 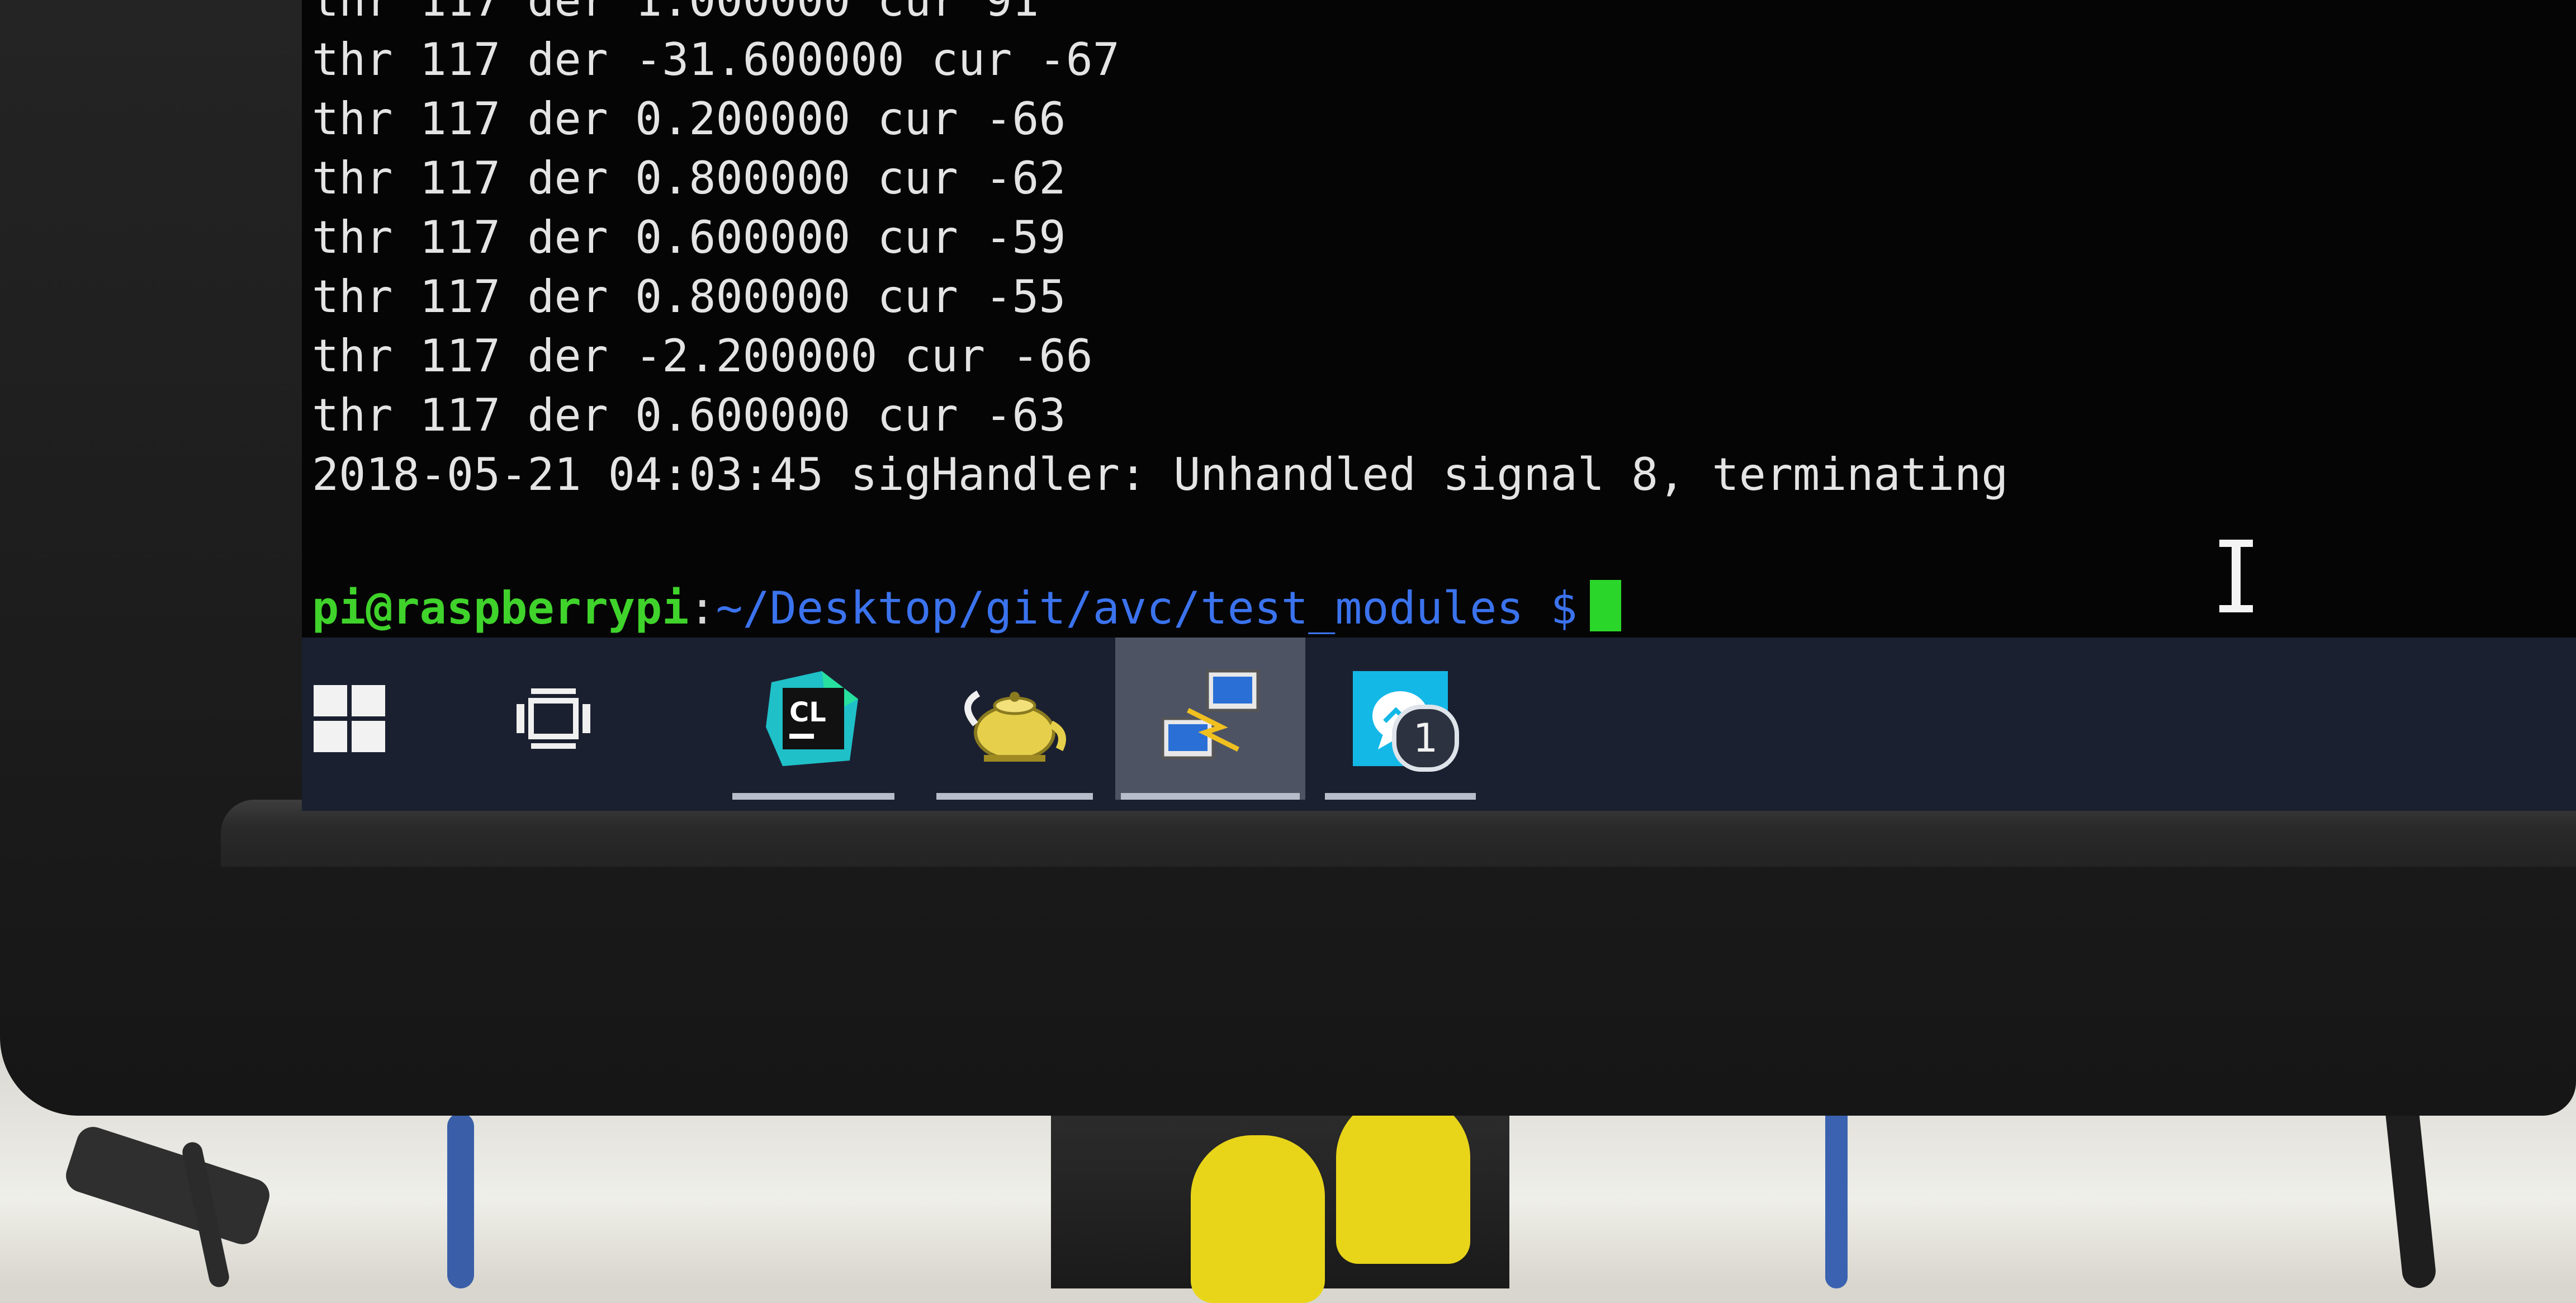 What do you see at coordinates (716, 60) in the screenshot?
I see `terminal-line: thr 117 der -31.600000 cur -67` at bounding box center [716, 60].